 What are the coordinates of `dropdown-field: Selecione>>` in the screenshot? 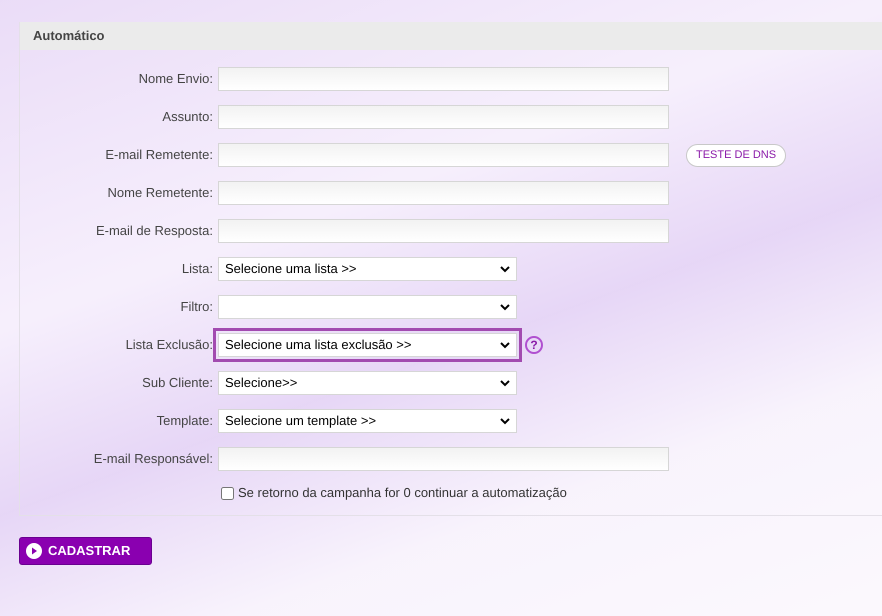 It's located at (367, 383).